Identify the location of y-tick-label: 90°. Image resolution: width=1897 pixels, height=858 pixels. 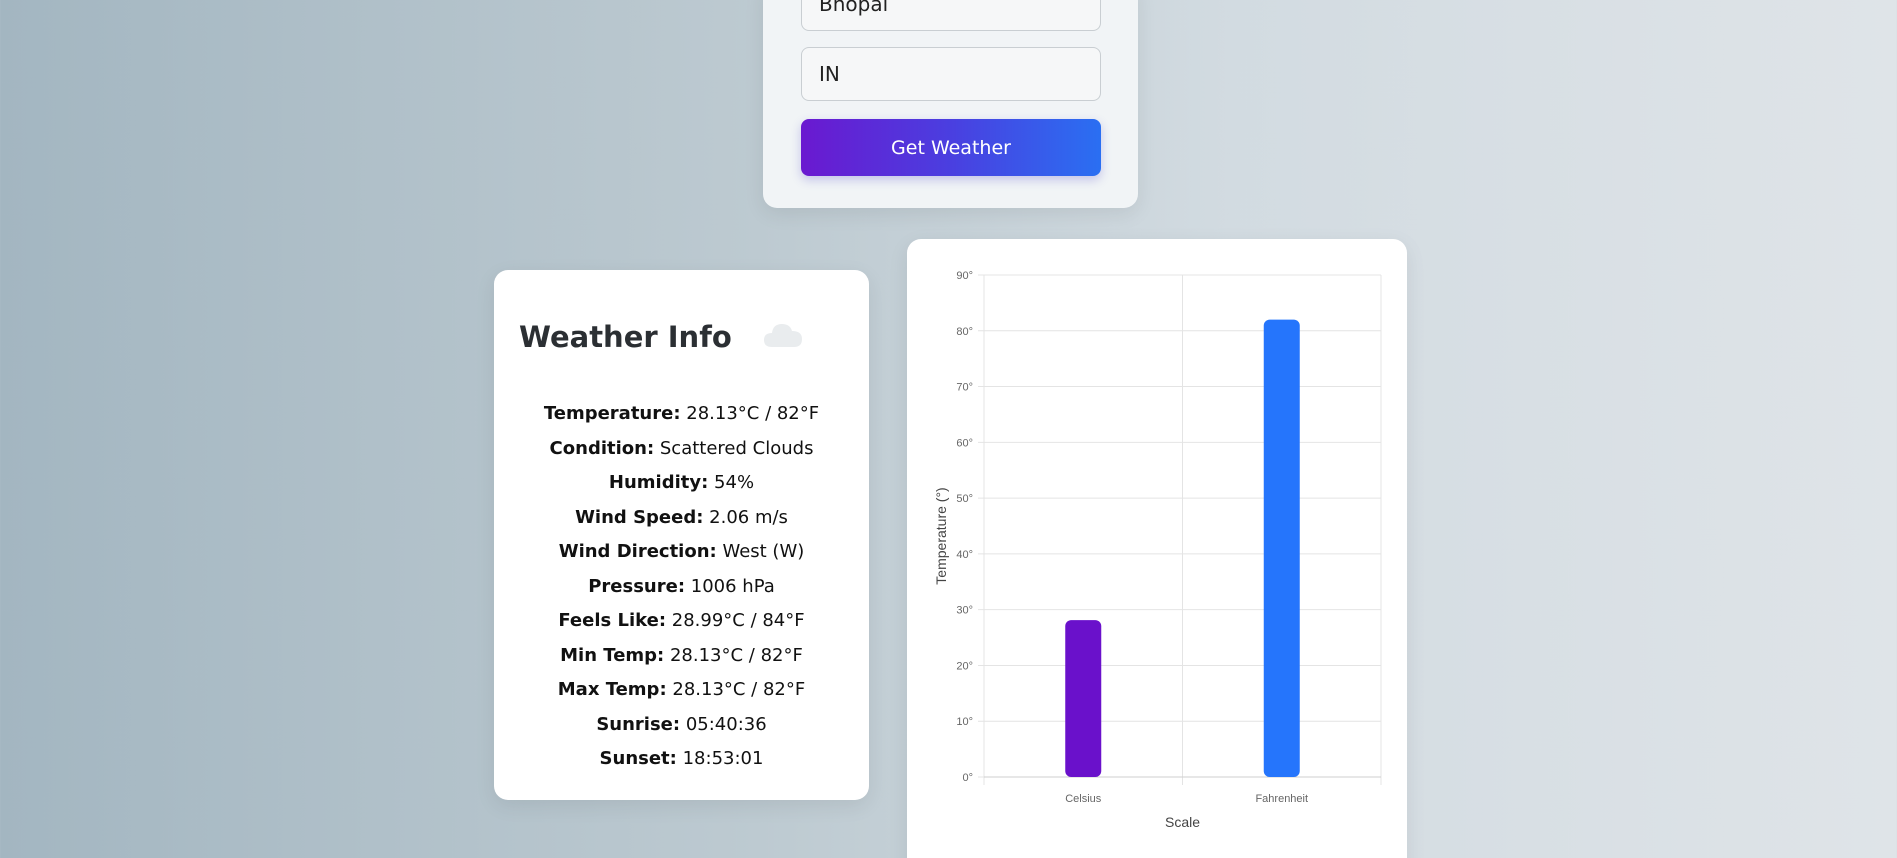
(964, 276).